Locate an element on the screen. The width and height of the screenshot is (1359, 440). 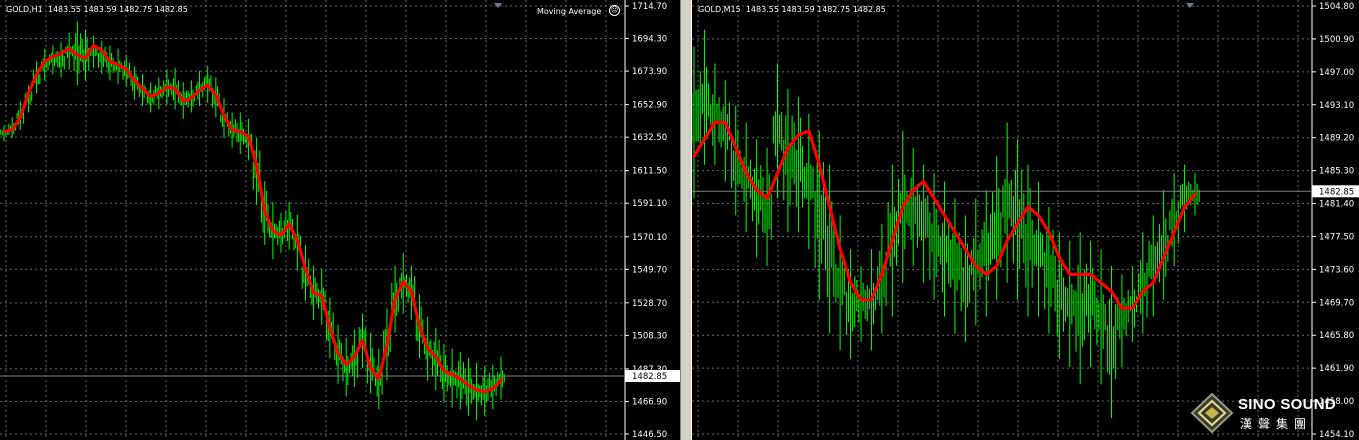
logo-name-en: SINO SOUND is located at coordinates (1287, 404).